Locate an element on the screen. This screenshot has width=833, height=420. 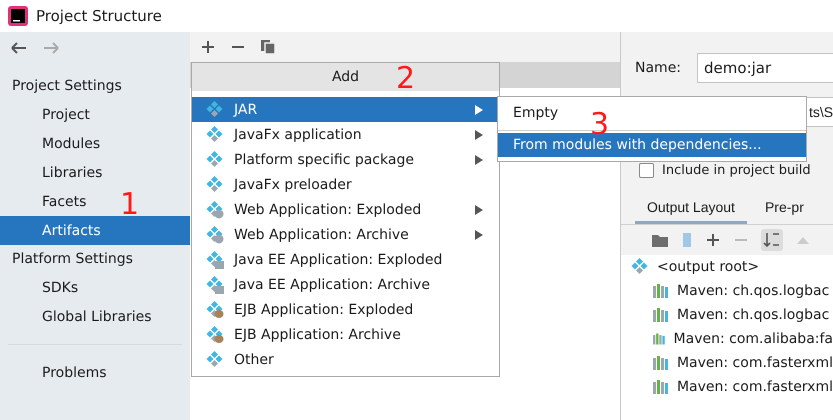
sort-icon is located at coordinates (772, 240).